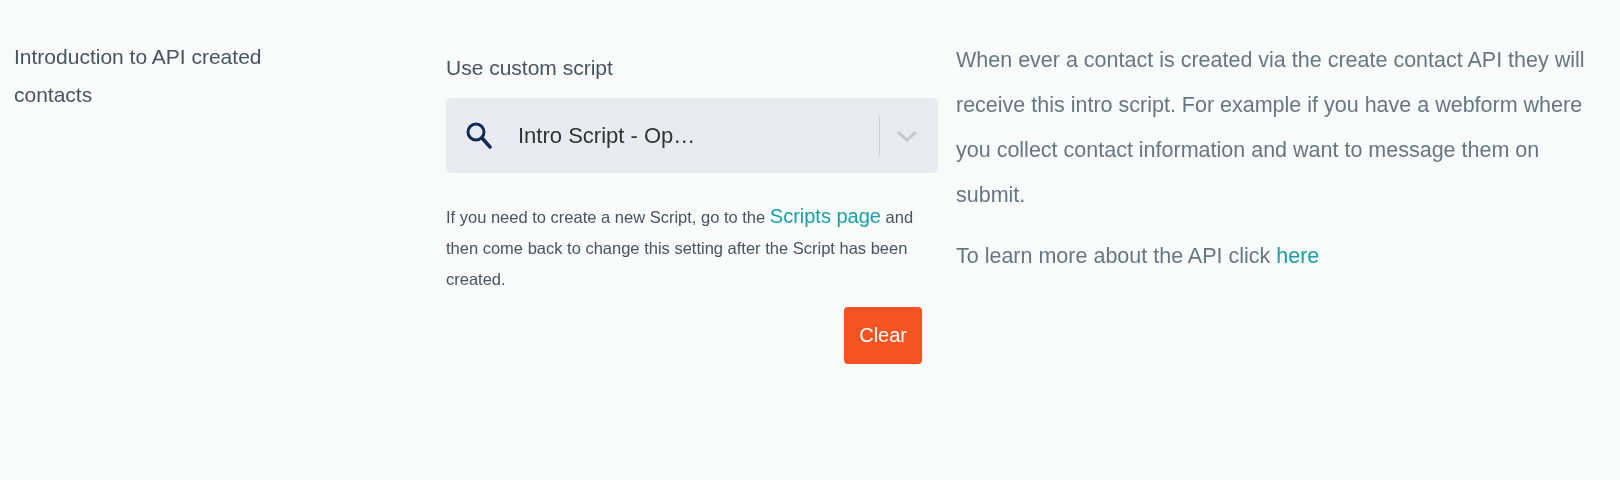 Image resolution: width=1620 pixels, height=480 pixels. Describe the element at coordinates (680, 247) in the screenshot. I see `help-text: If you need to create a new Script, go to the Scripts page and then come back to change this setting after the Script has been created.` at that location.